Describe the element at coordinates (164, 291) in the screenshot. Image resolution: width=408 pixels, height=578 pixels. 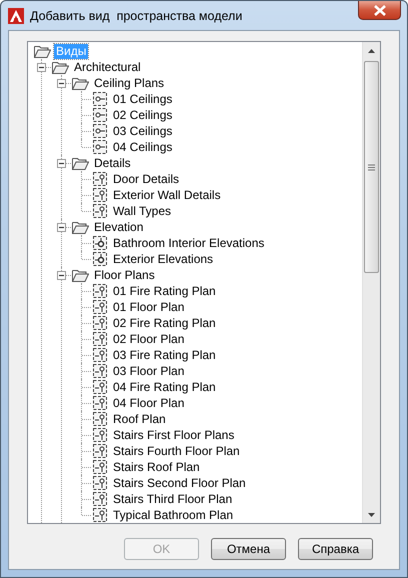
I see `tree-item: 01 Fire Rating Plan` at that location.